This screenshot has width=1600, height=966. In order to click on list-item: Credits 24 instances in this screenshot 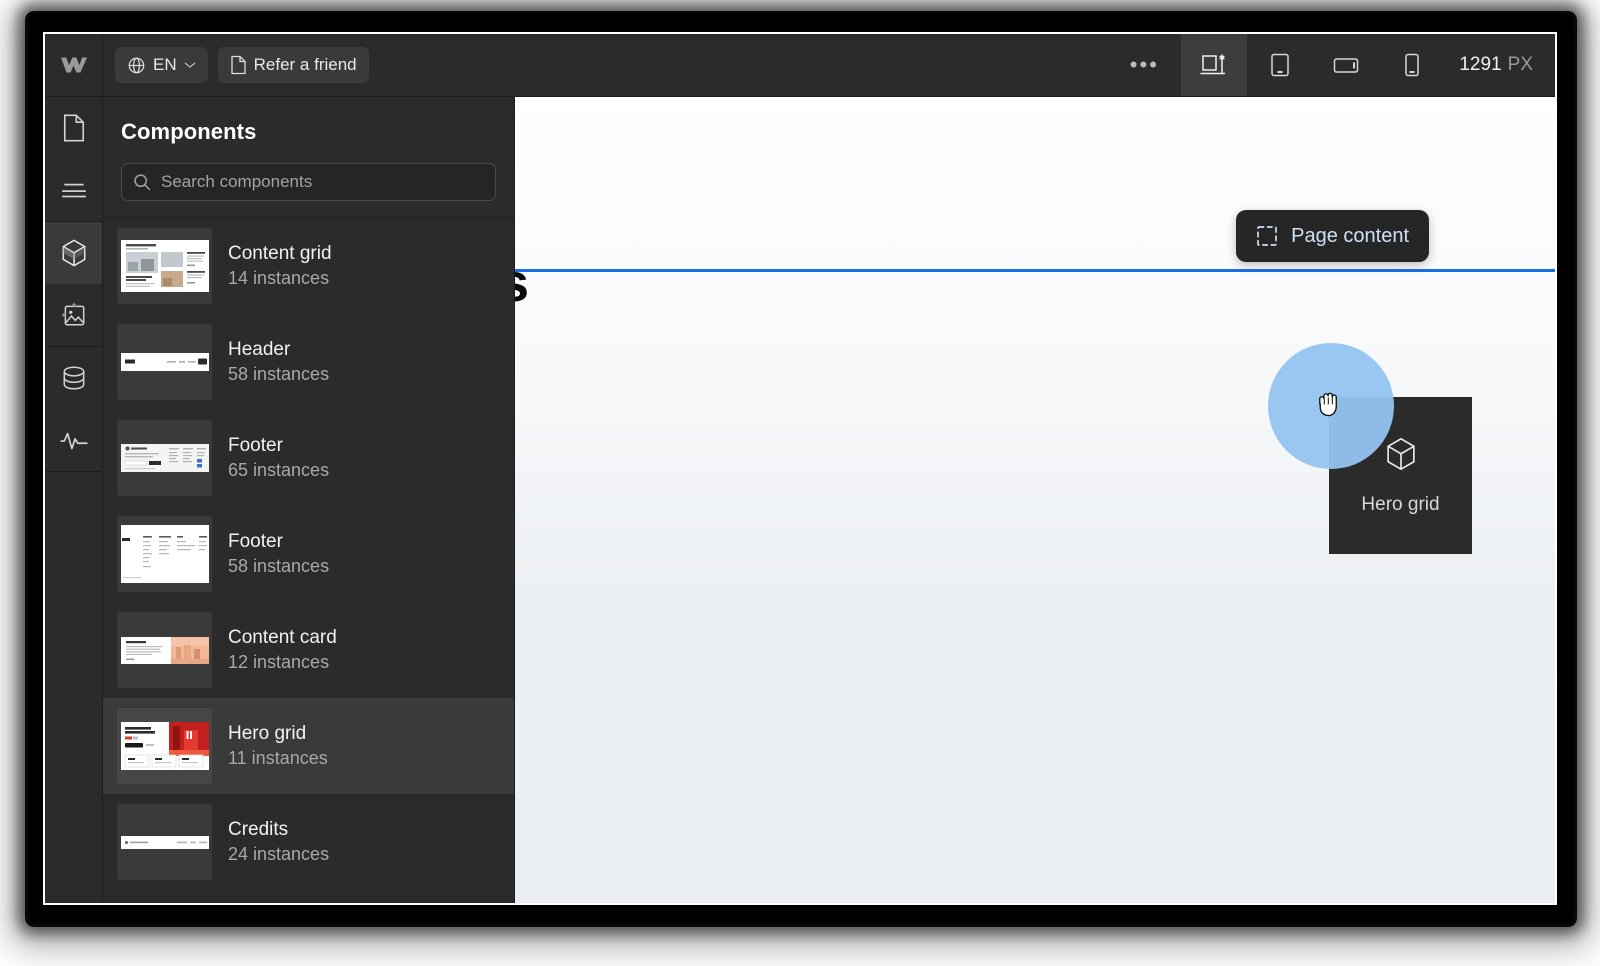, I will do `click(308, 842)`.